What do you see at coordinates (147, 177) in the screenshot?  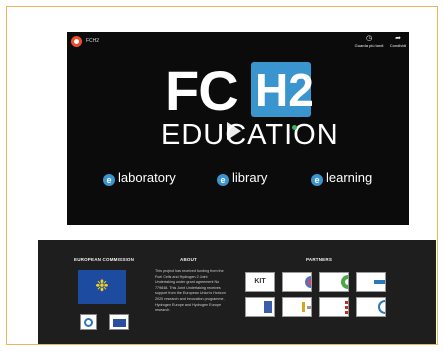 I see `e-item-label: laboratory` at bounding box center [147, 177].